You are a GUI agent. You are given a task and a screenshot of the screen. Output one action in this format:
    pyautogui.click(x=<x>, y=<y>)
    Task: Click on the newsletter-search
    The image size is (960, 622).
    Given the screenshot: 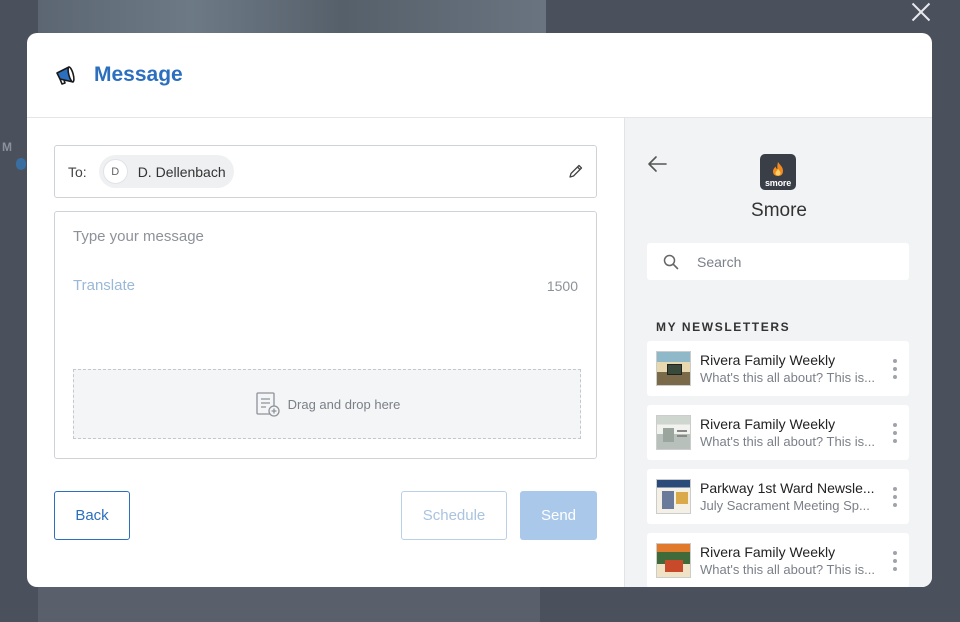 What is the action you would take?
    pyautogui.click(x=778, y=261)
    